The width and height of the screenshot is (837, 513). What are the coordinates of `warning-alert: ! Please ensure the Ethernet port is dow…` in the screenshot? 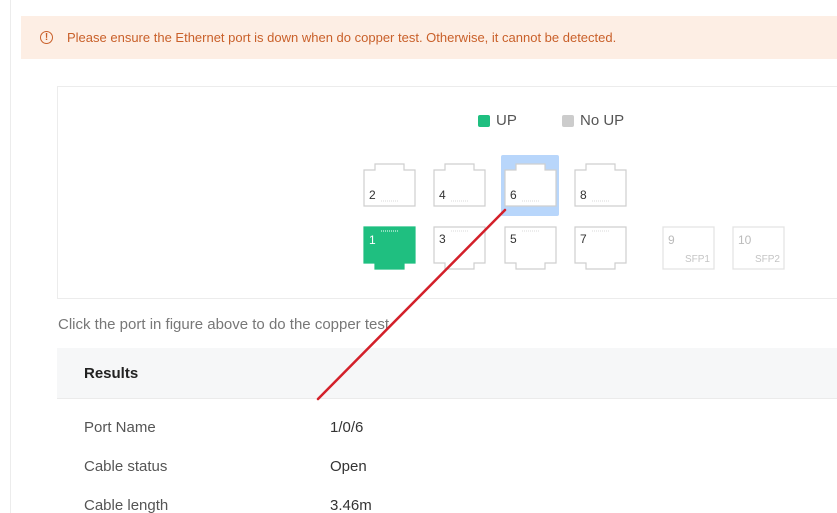 It's located at (429, 37).